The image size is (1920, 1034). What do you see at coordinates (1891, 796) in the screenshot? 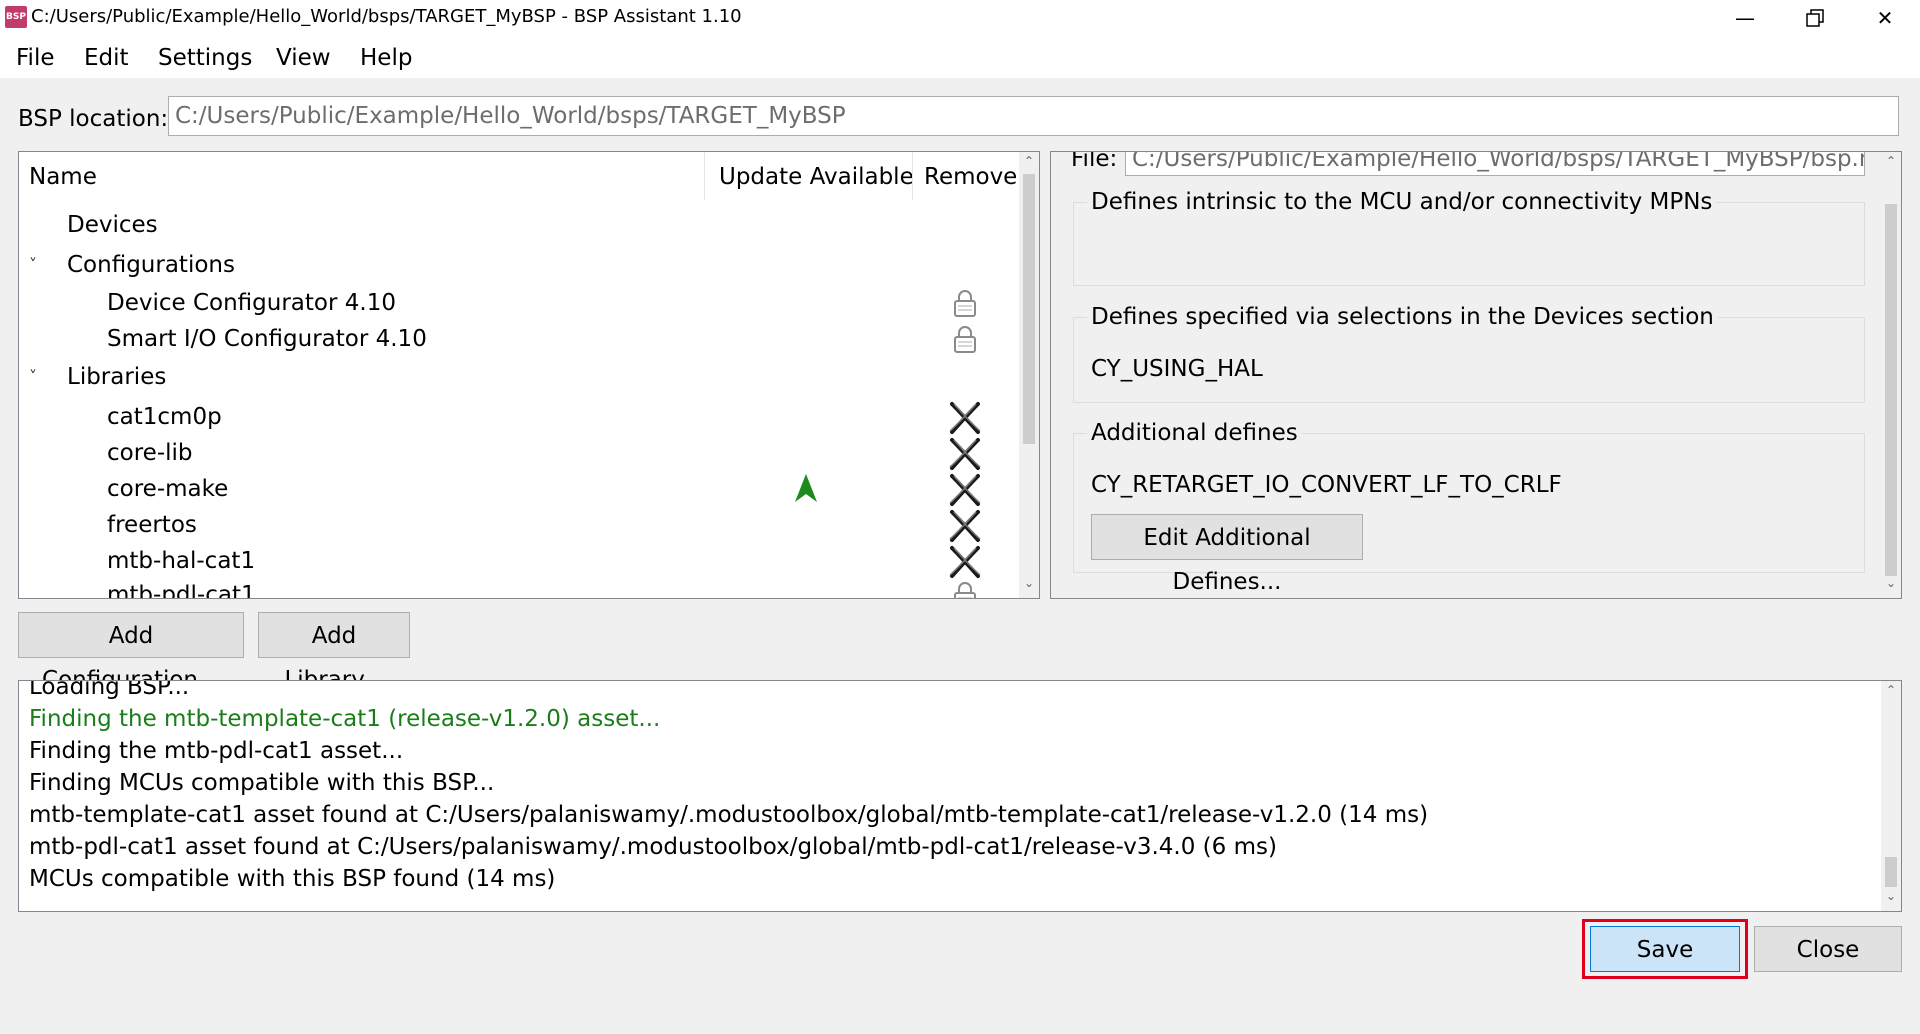
I see `log-scrollbar: ⌃ ⌄` at bounding box center [1891, 796].